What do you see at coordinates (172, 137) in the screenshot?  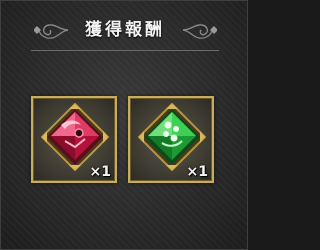 I see `green-gem-icon` at bounding box center [172, 137].